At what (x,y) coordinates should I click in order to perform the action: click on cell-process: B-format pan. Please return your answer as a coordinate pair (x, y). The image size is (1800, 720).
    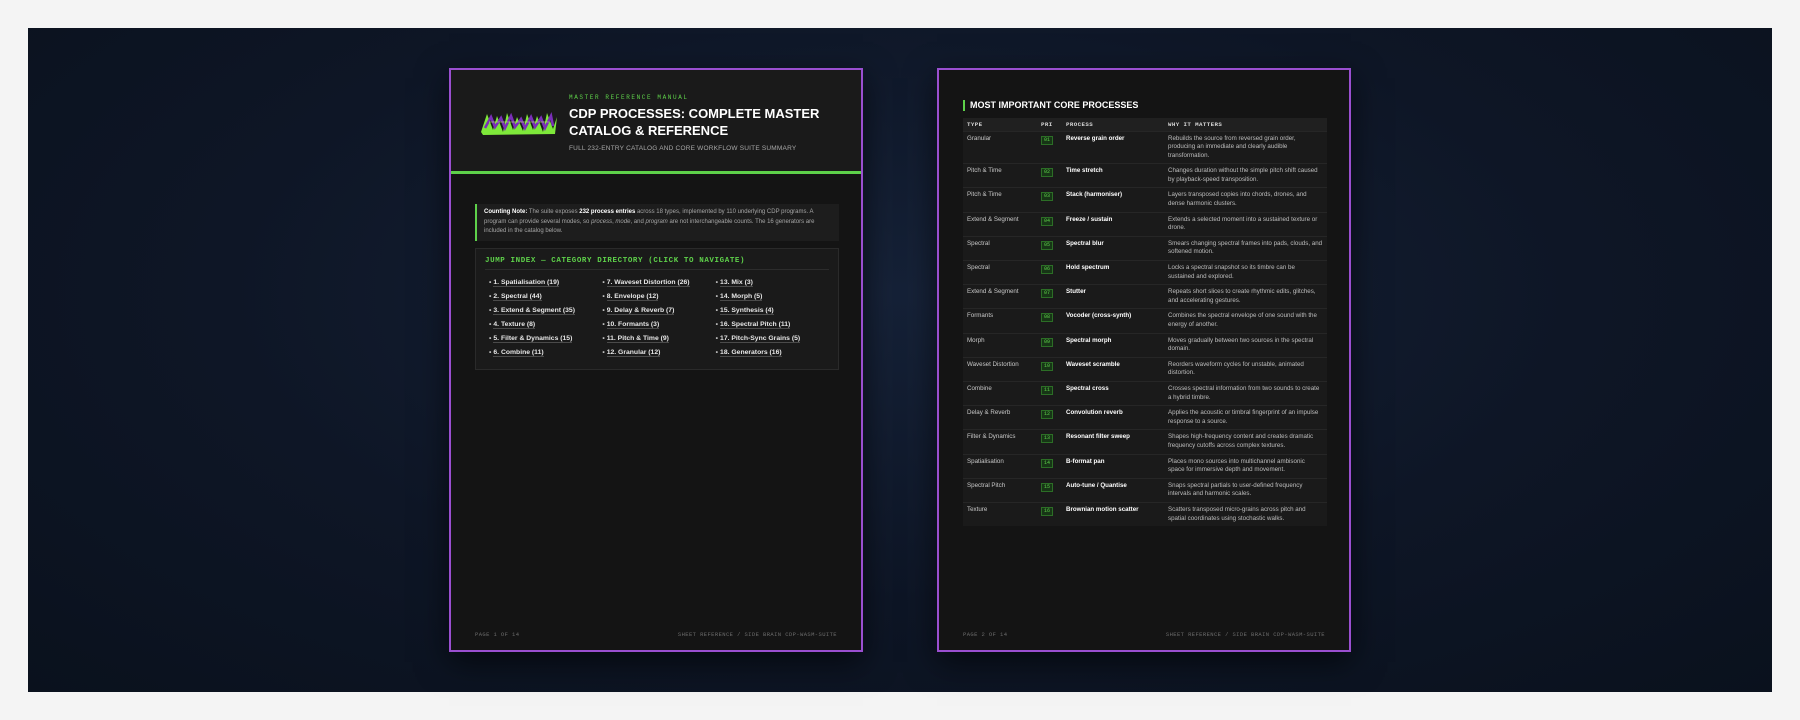
    Looking at the image, I should click on (1113, 466).